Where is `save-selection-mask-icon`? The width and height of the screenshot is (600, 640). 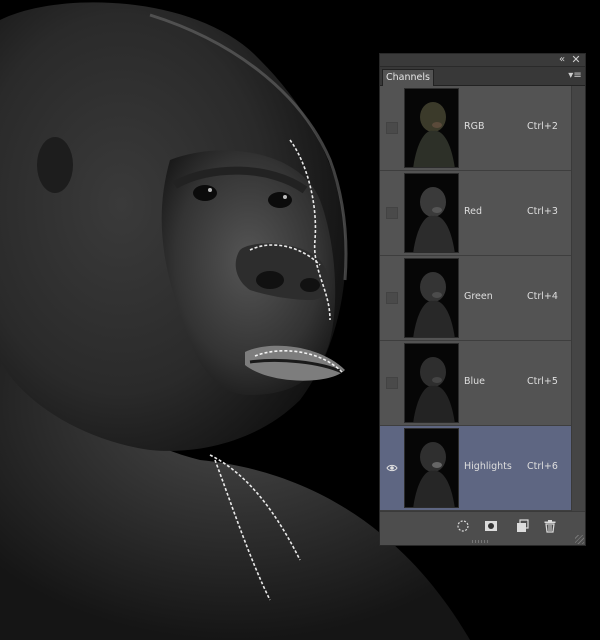
save-selection-mask-icon is located at coordinates (491, 526).